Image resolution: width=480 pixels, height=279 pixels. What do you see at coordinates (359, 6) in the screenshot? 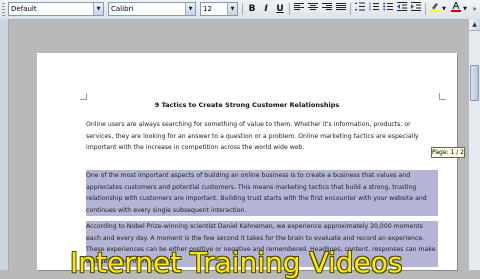
I see `line-spacing-icon` at bounding box center [359, 6].